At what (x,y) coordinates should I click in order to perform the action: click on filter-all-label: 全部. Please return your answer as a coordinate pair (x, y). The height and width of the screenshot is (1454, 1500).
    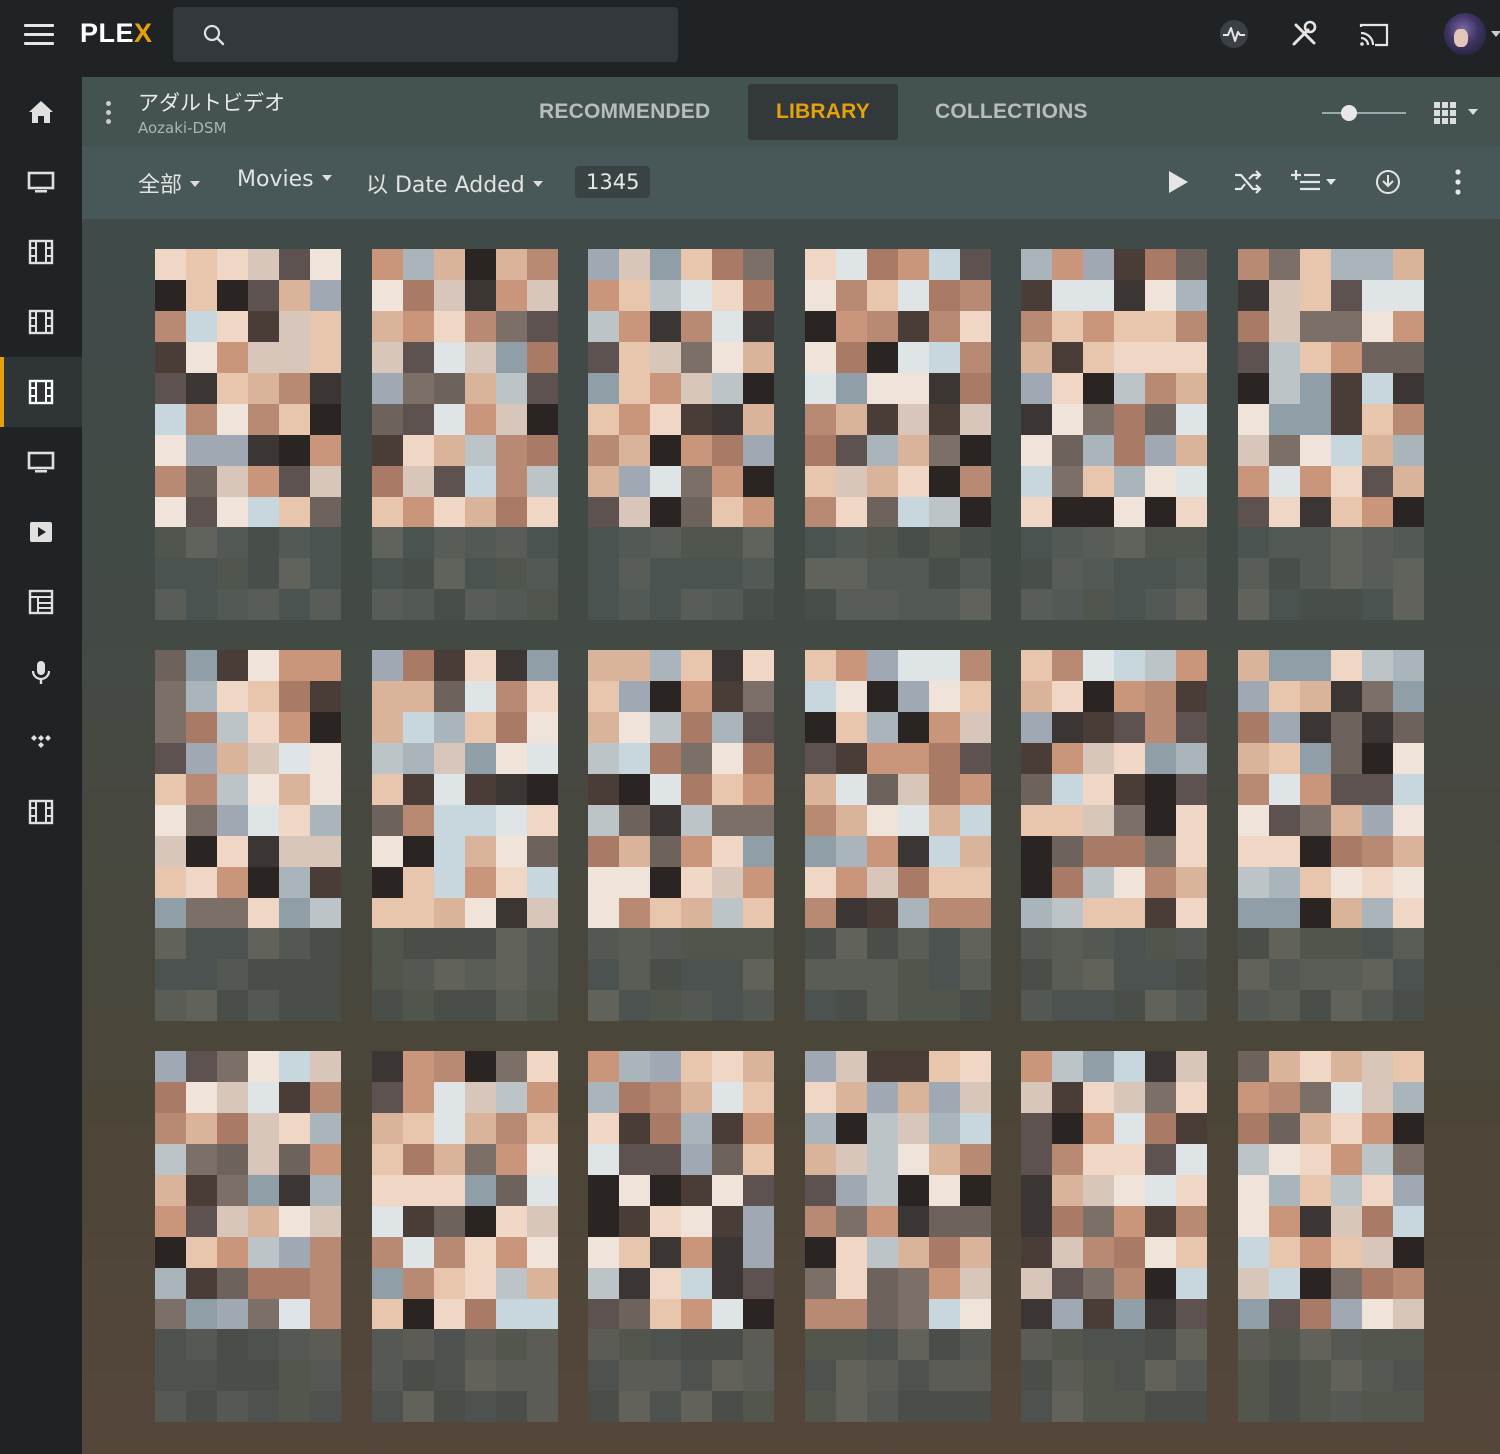
    Looking at the image, I should click on (160, 185).